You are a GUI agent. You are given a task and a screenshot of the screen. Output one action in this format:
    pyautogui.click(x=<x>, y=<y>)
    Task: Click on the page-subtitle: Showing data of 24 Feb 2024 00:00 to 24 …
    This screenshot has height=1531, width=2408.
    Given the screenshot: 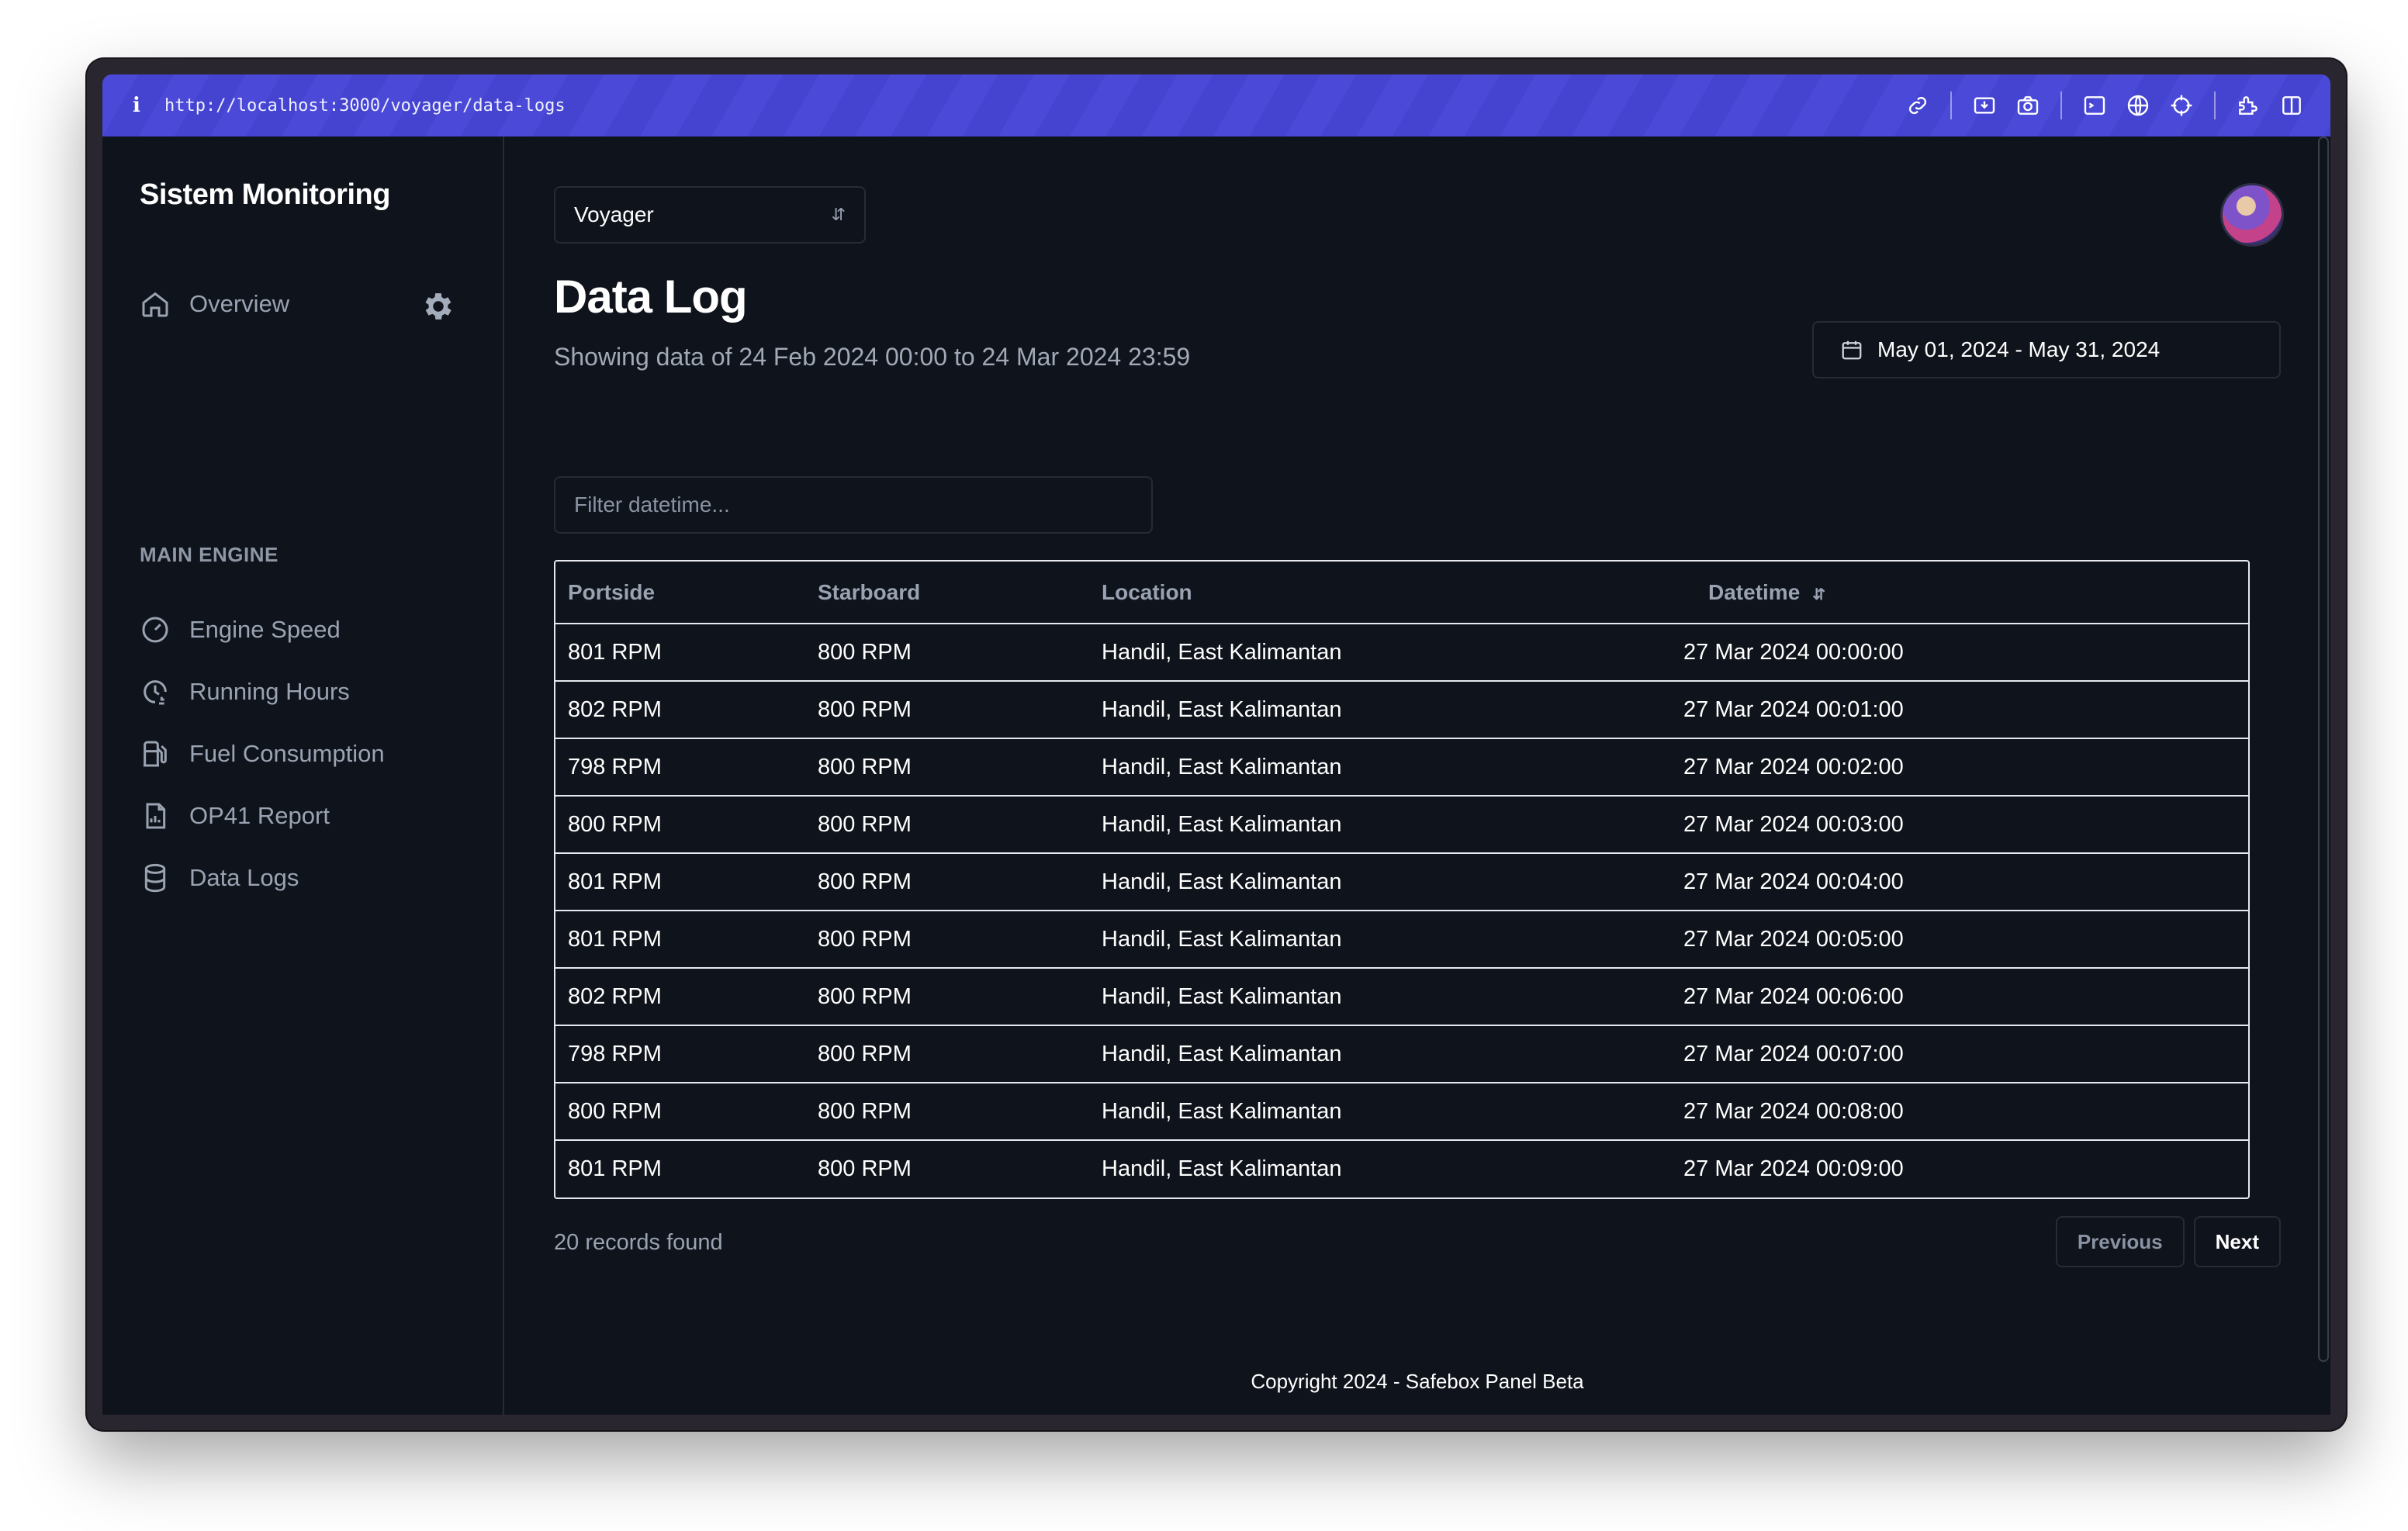 What is the action you would take?
    pyautogui.click(x=873, y=357)
    